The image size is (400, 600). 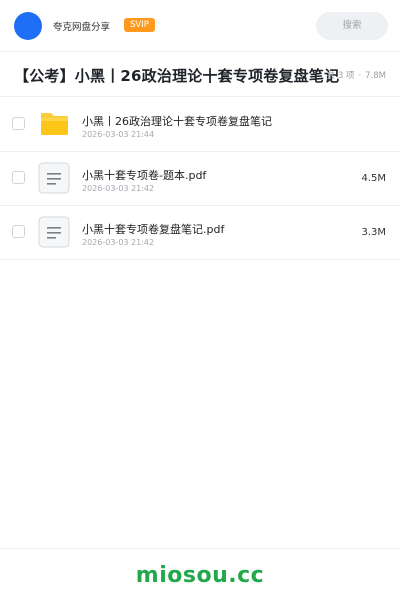 I want to click on folder-header: 【公考】小黑丨26政治理论十套专项卷复盘笔记 共 3 项 · 7.8M, so click(x=200, y=75).